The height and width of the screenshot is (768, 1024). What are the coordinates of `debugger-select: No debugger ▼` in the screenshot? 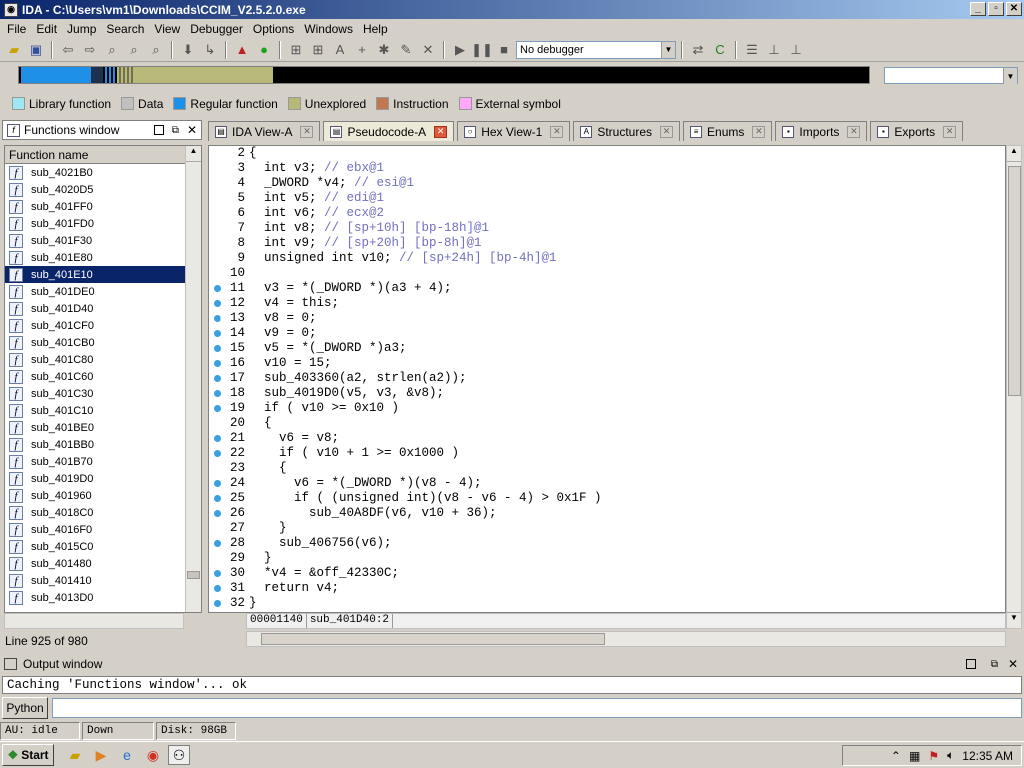 It's located at (596, 49).